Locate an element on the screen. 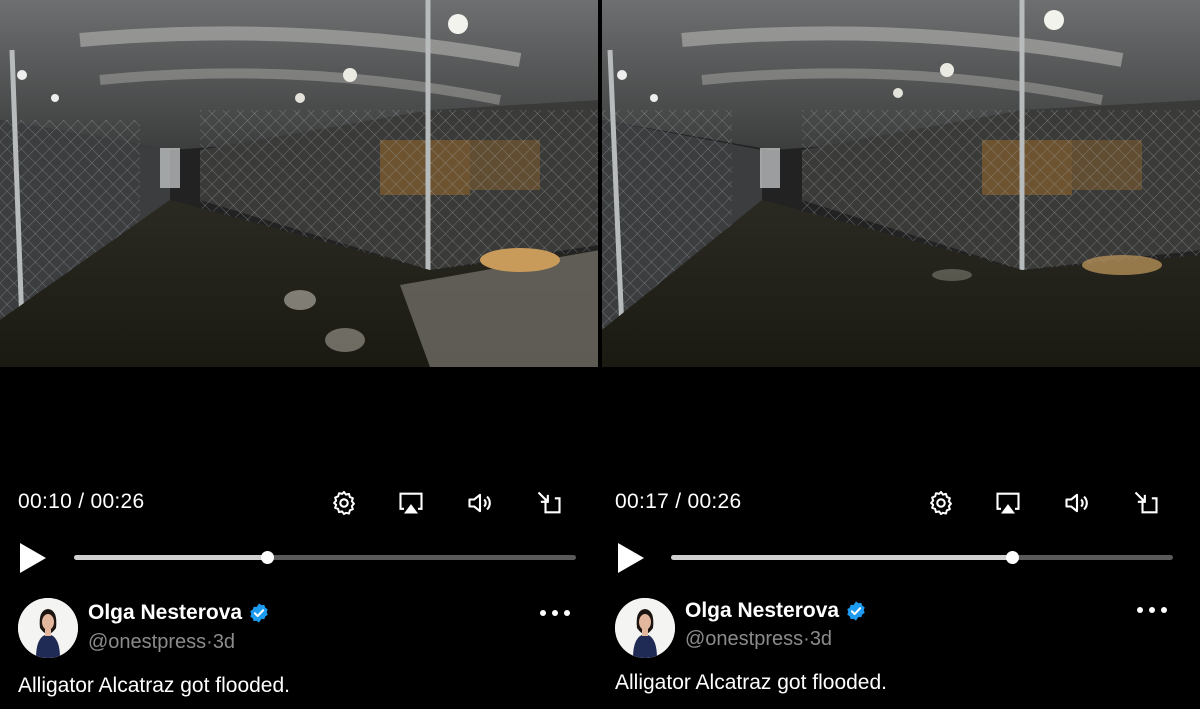 The image size is (1200, 709). current-time: 00:10 is located at coordinates (45, 501).